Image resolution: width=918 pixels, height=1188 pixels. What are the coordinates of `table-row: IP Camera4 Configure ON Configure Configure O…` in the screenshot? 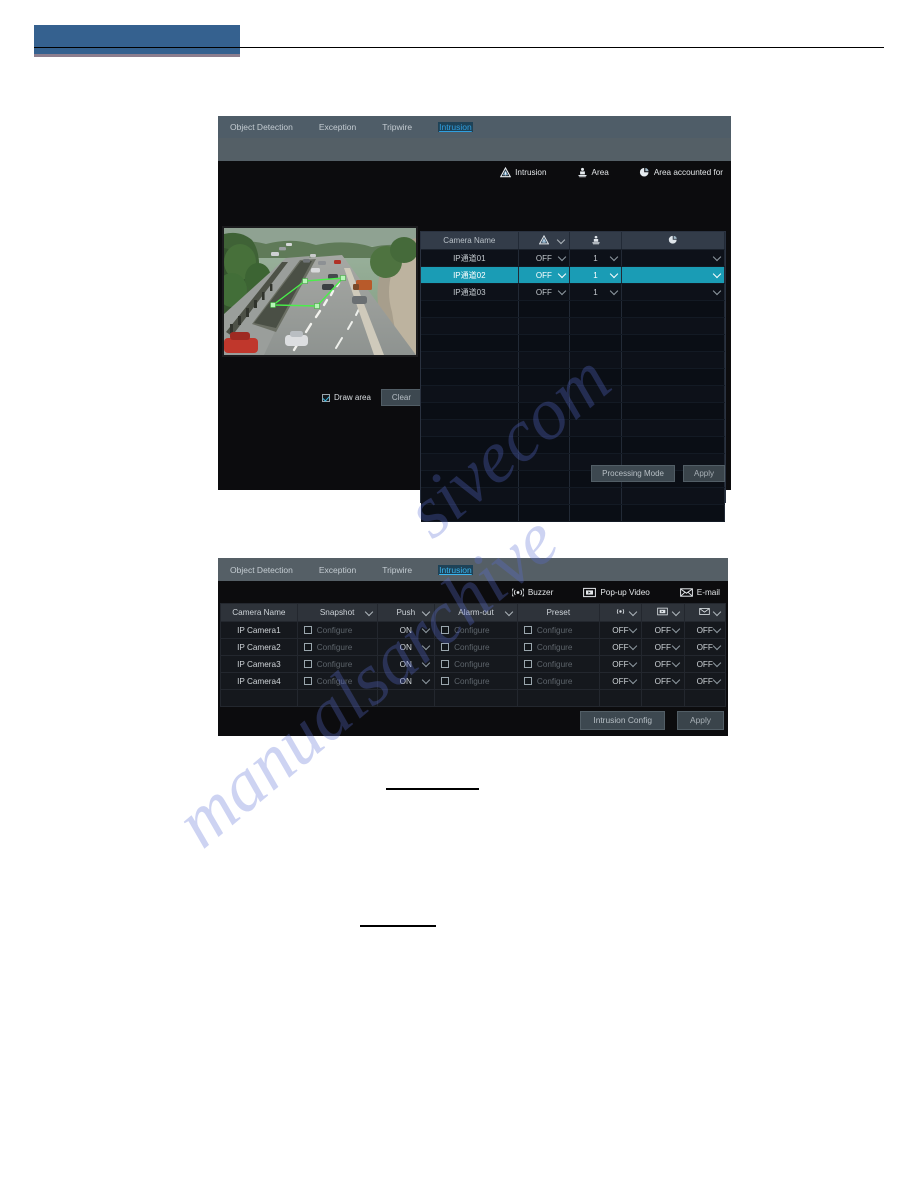 It's located at (473, 681).